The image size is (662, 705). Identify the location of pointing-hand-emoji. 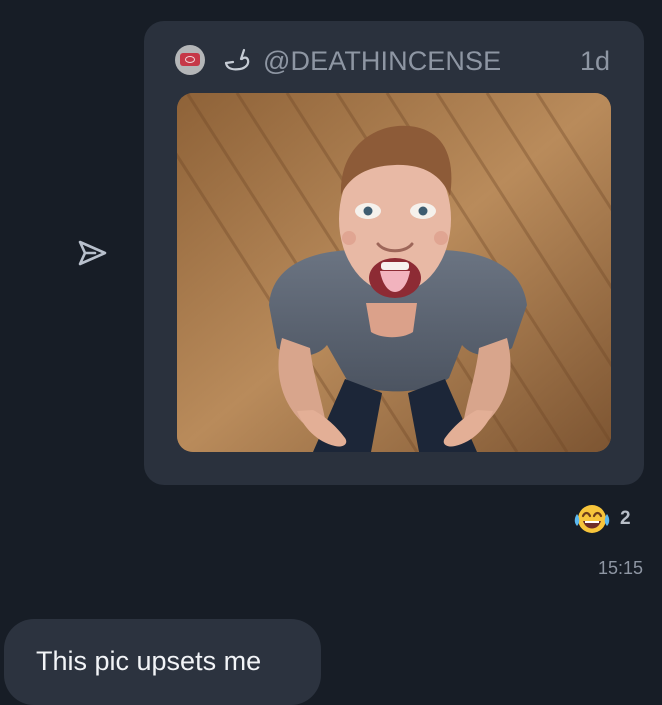
(239, 61).